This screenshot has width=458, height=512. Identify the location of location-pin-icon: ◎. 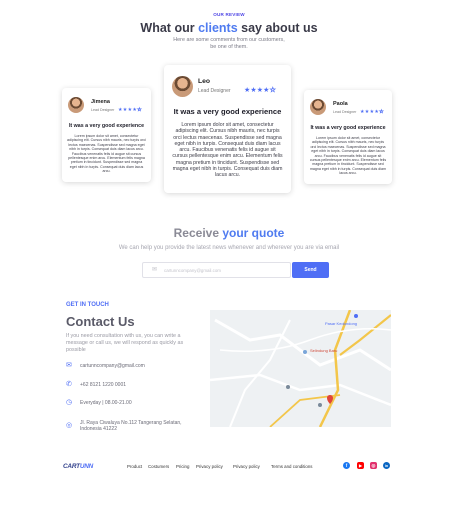
(69, 425).